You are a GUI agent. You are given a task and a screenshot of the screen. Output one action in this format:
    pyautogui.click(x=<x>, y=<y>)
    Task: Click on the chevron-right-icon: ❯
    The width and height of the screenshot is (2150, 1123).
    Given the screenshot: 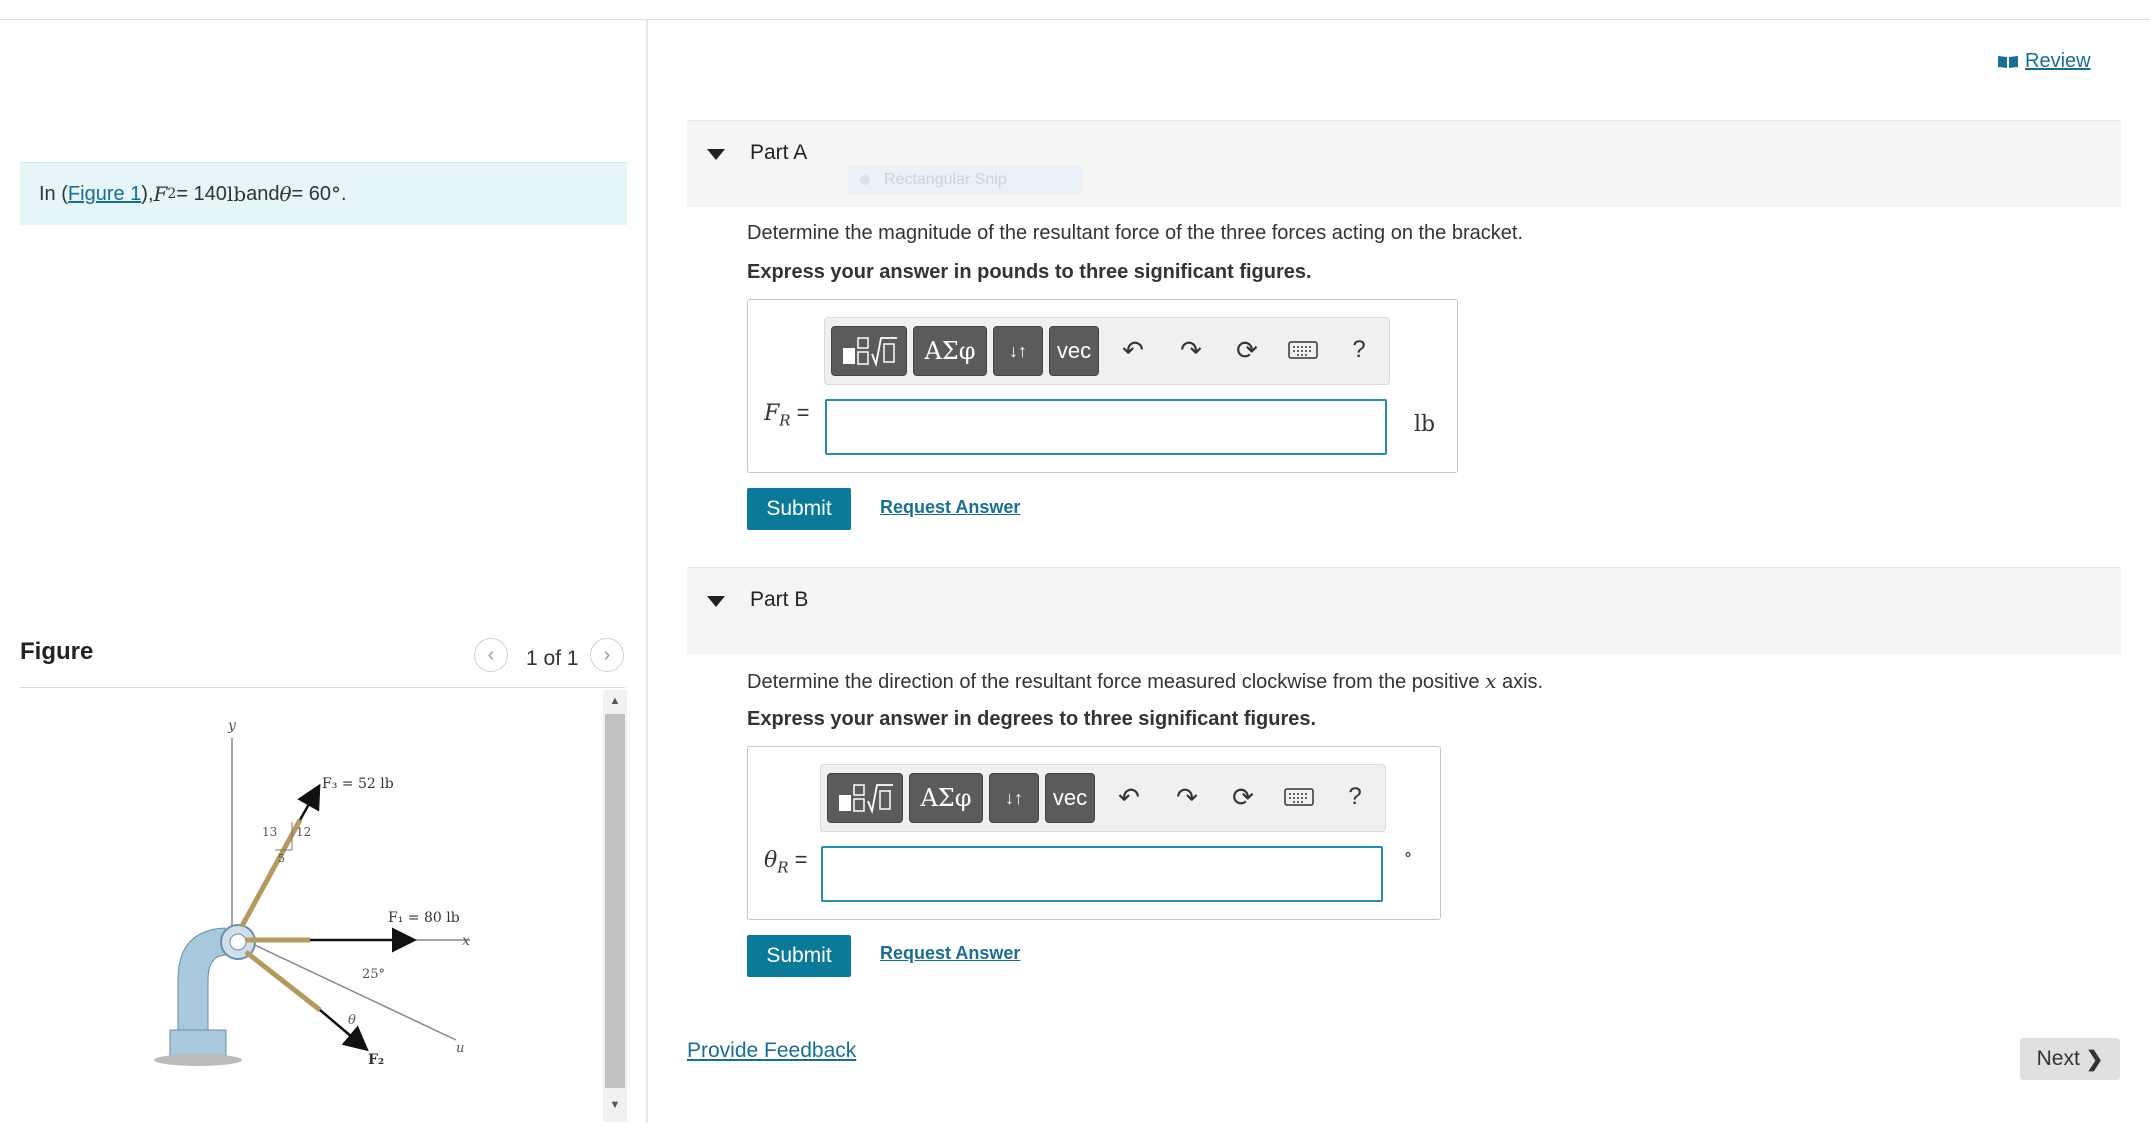 What is the action you would take?
    pyautogui.click(x=2094, y=1059)
    